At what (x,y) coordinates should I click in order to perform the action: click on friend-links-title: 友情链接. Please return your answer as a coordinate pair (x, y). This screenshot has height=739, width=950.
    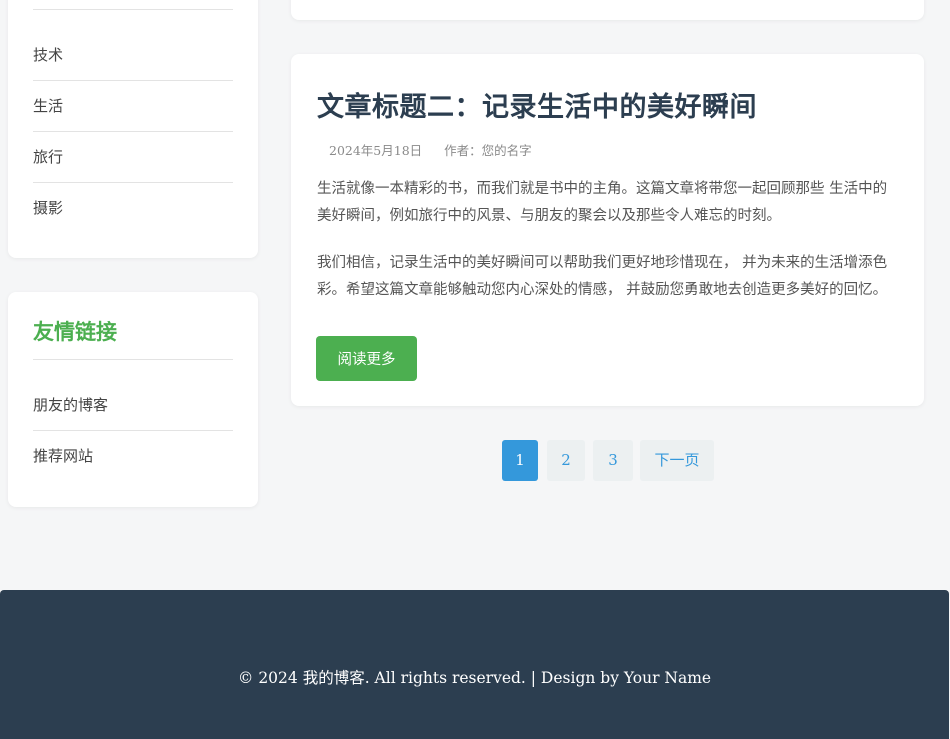
    Looking at the image, I should click on (75, 331).